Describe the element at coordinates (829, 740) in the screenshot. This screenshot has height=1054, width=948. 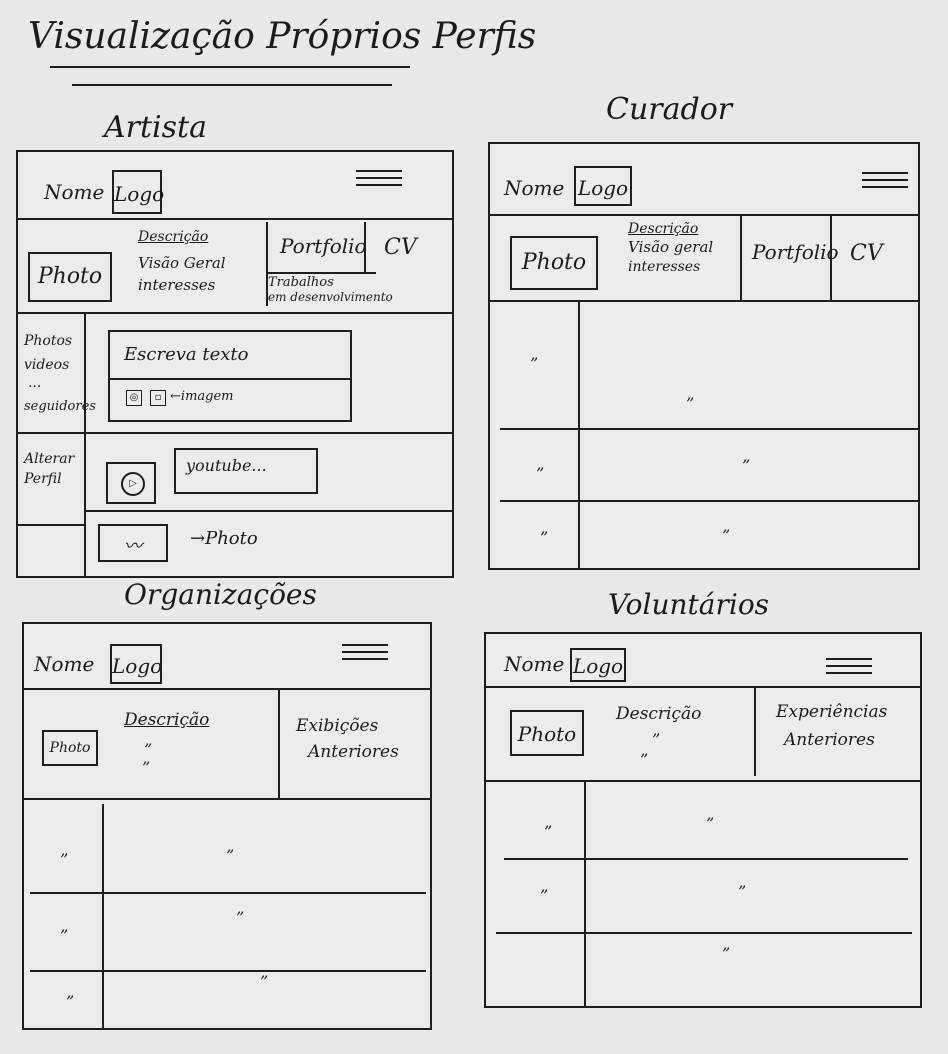
I see `voluntarios-experiencias-2: Anteriores` at that location.